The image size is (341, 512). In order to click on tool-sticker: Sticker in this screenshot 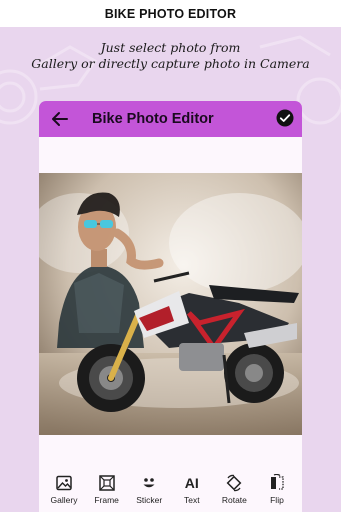, I will do `click(149, 488)`.